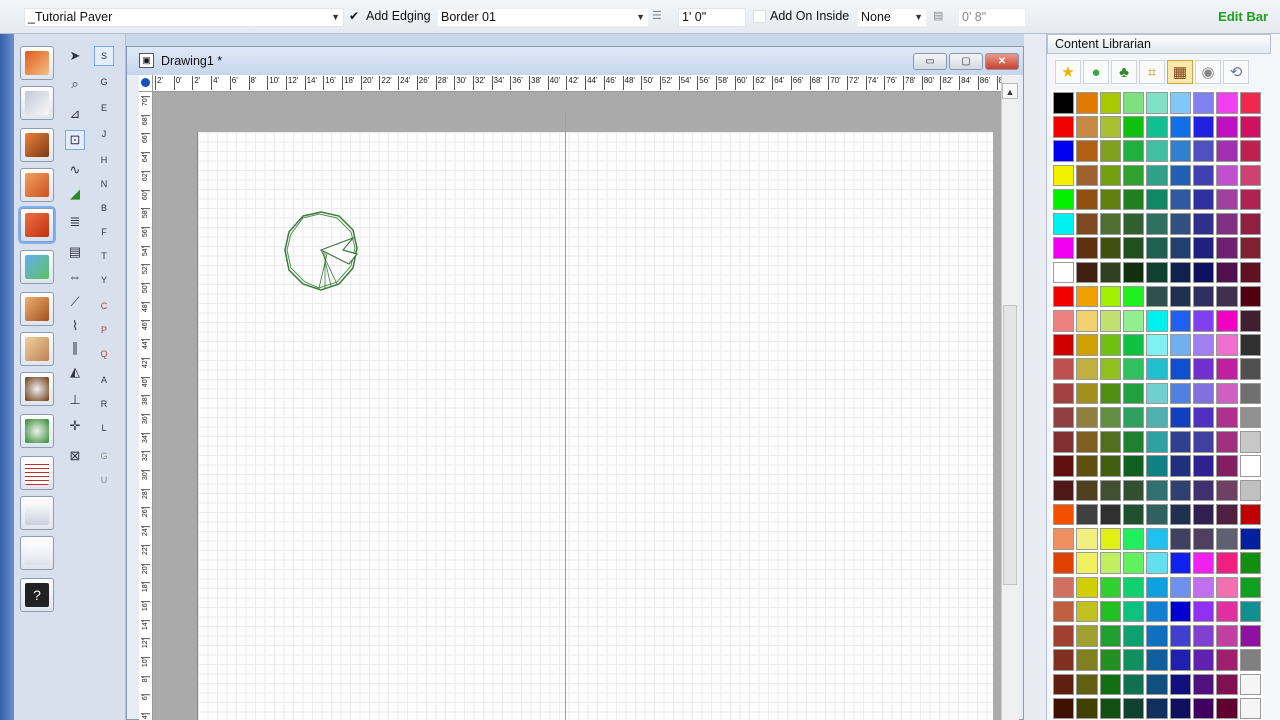 This screenshot has height=720, width=1280. What do you see at coordinates (37, 473) in the screenshot?
I see `materials-list-button` at bounding box center [37, 473].